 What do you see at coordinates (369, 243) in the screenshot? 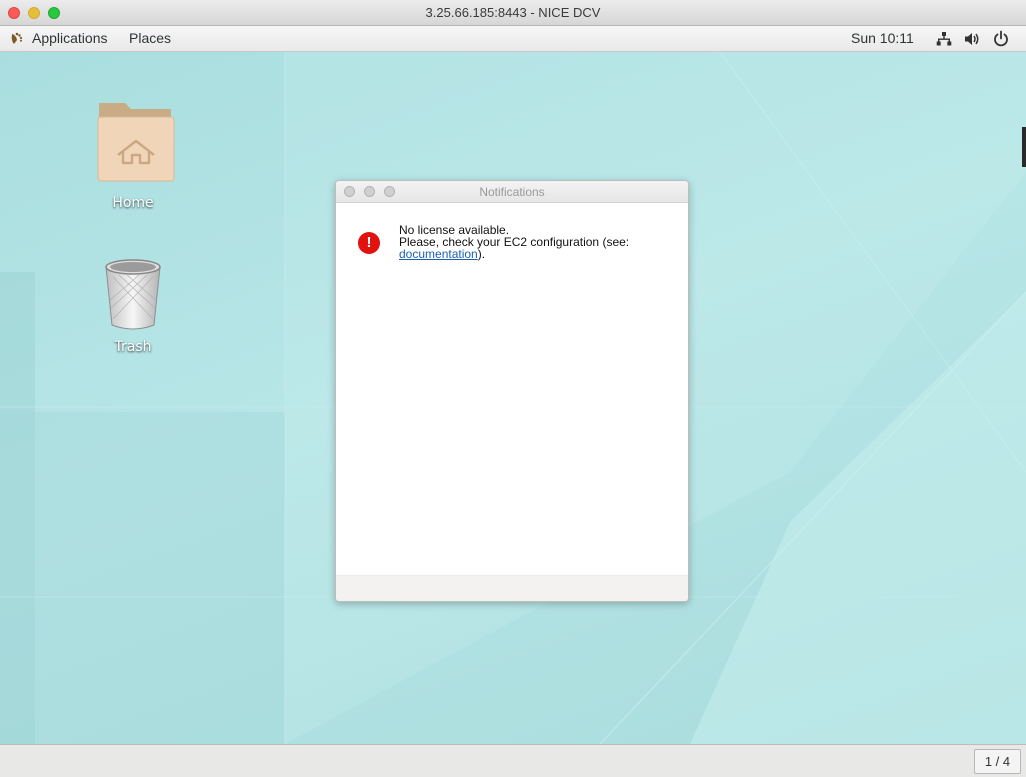
I see `error-icon: !` at bounding box center [369, 243].